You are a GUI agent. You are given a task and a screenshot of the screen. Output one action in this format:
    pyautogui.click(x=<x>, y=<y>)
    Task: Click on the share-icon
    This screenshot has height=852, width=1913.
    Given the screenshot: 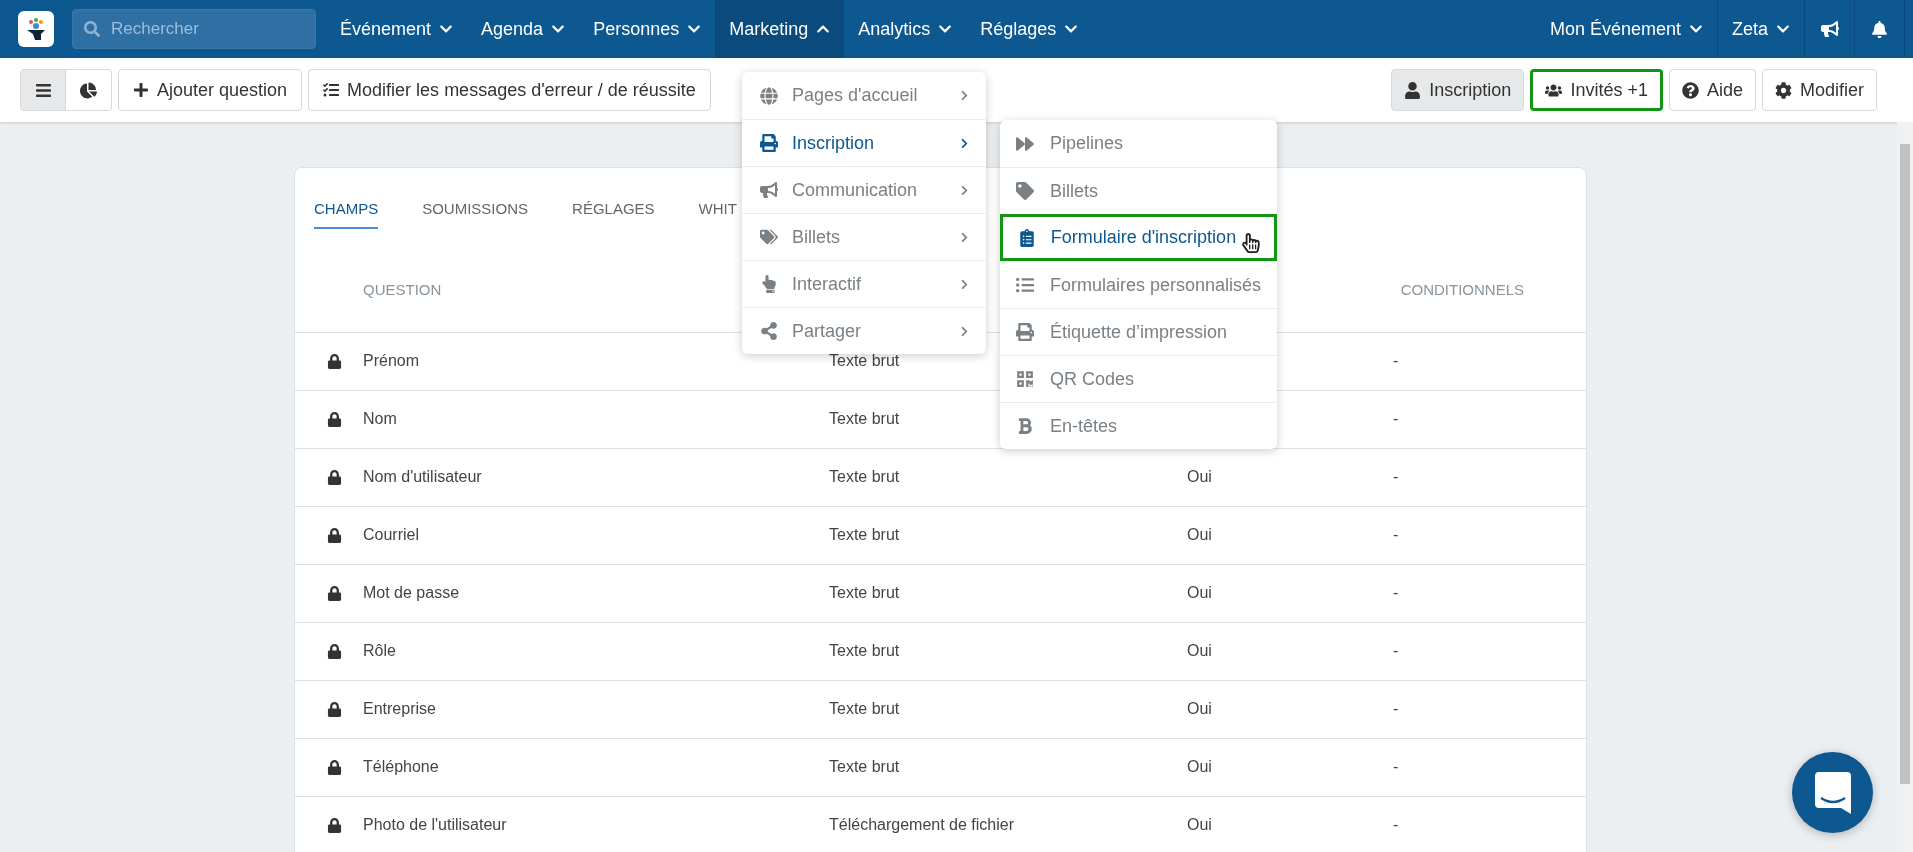 What is the action you would take?
    pyautogui.click(x=769, y=331)
    